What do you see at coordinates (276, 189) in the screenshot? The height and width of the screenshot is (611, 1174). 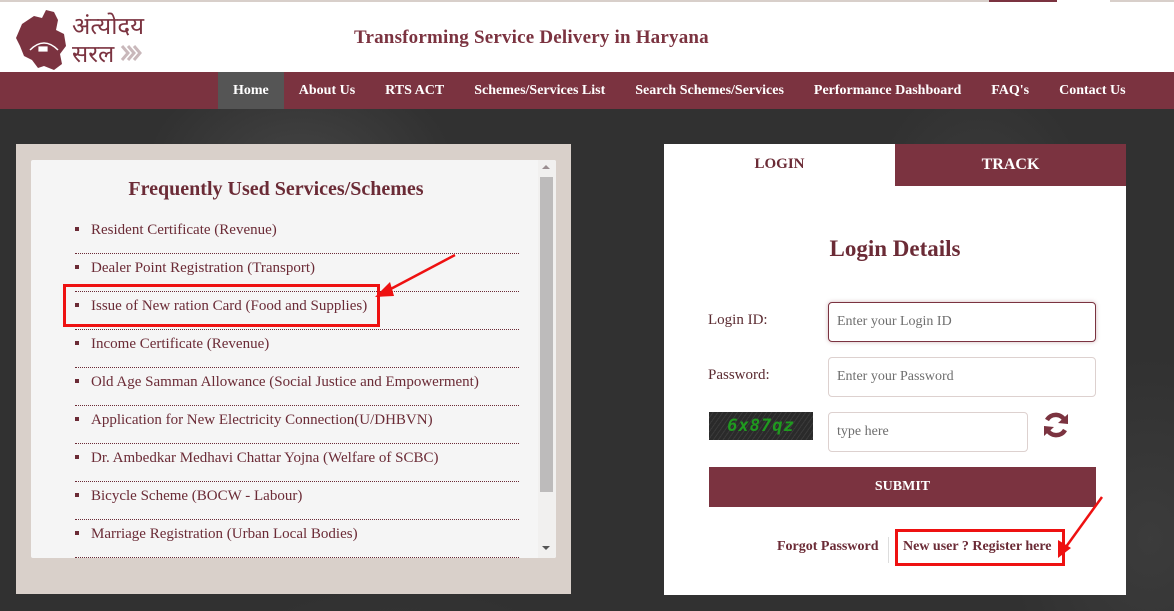 I see `services-title: Frequently Used Services/Schemes` at bounding box center [276, 189].